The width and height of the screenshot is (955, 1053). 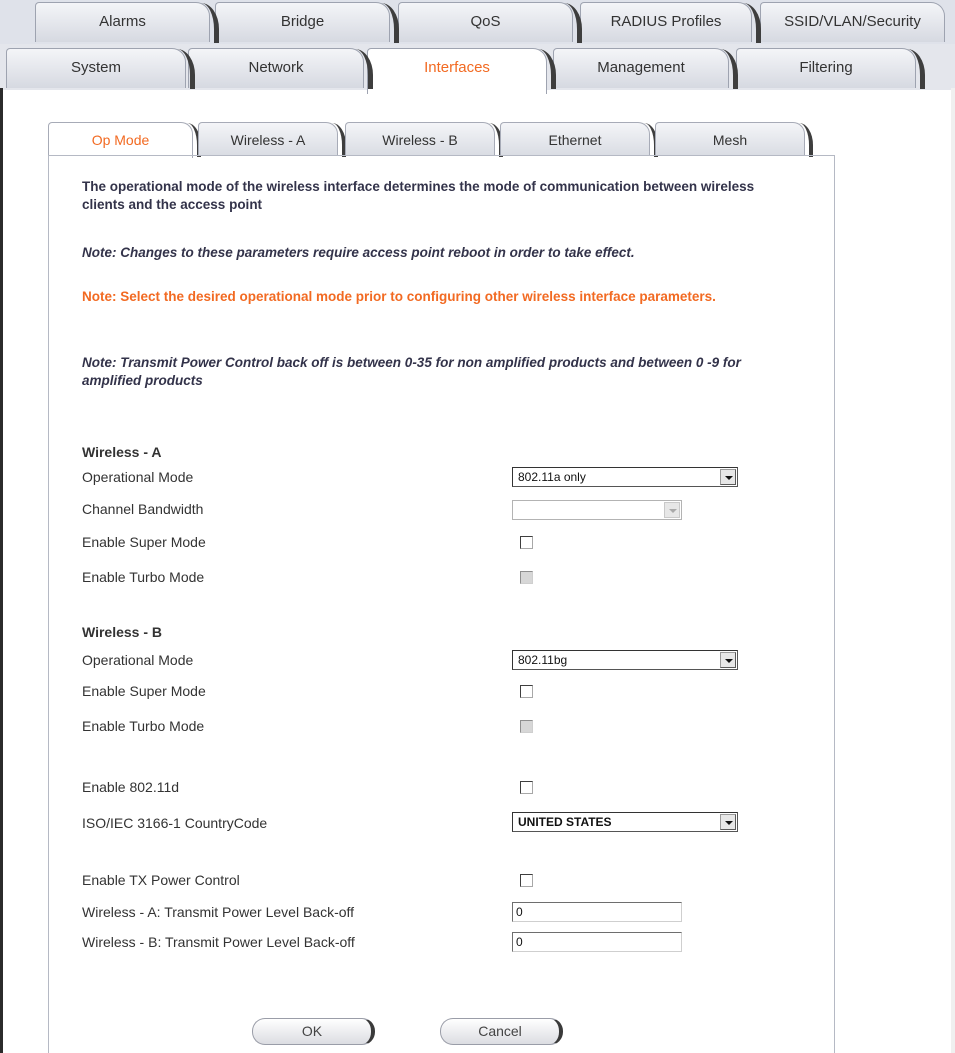 What do you see at coordinates (143, 509) in the screenshot?
I see `channel-bandwidth-label: Channel Bandwidth` at bounding box center [143, 509].